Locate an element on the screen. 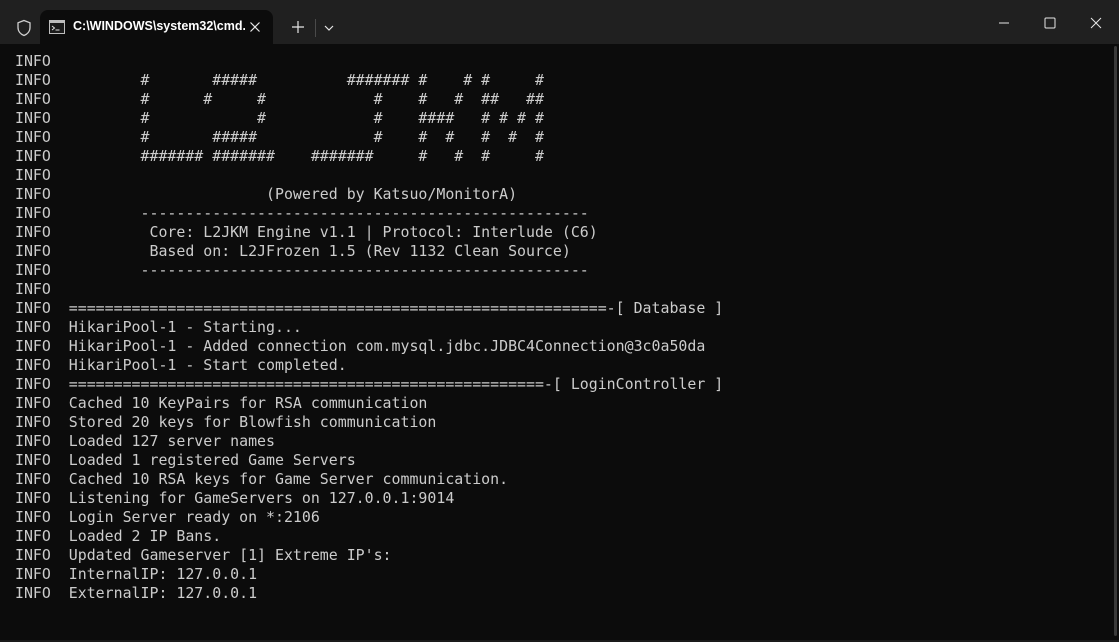  console-line: INFO (Powered by Katsuo/MonitorA) is located at coordinates (266, 194).